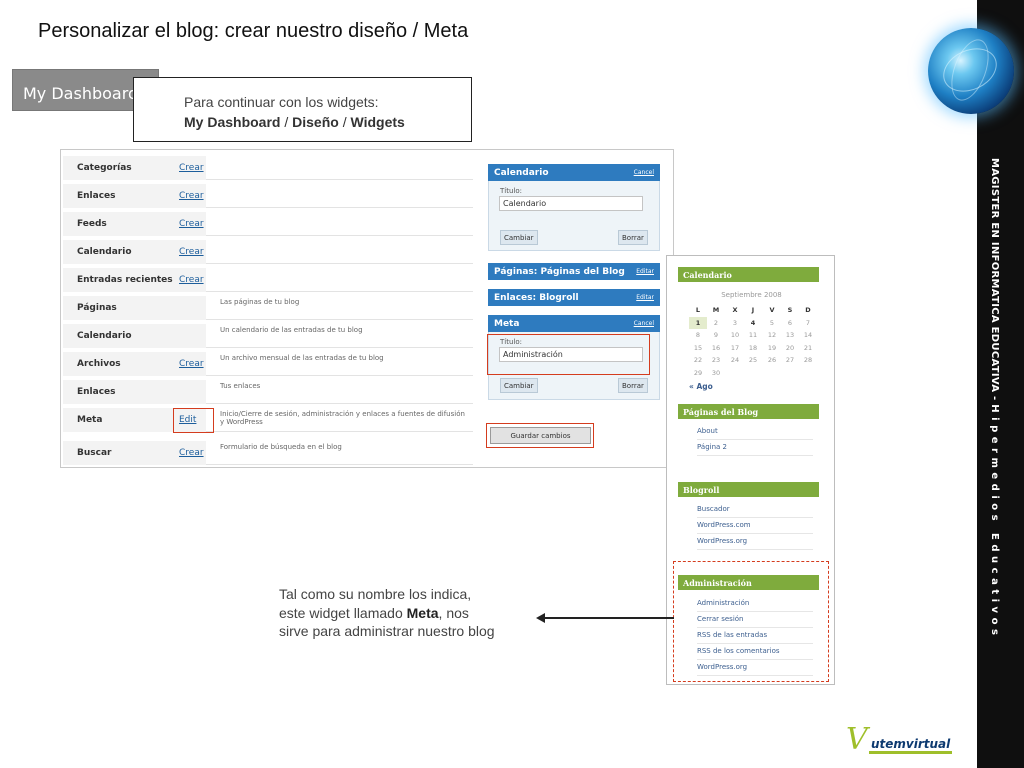 This screenshot has width=1024, height=768. What do you see at coordinates (698, 322) in the screenshot?
I see `calendar-day: 1` at bounding box center [698, 322].